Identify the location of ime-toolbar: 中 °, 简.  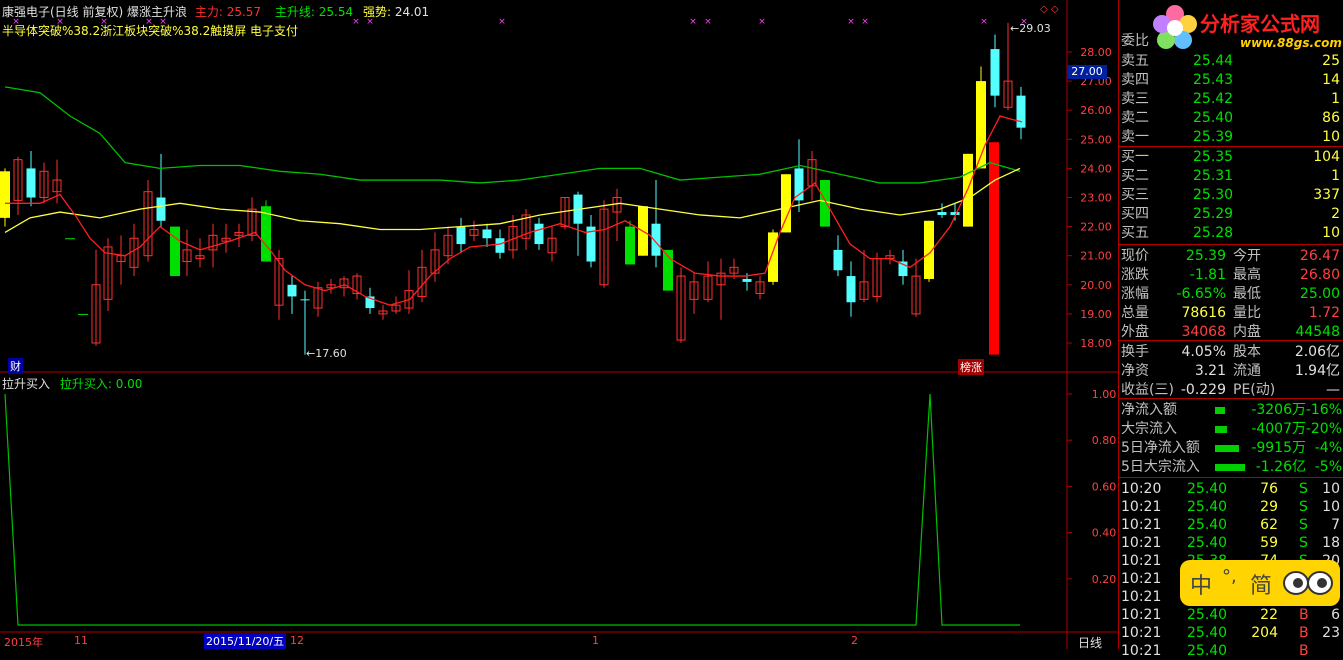
(1260, 583).